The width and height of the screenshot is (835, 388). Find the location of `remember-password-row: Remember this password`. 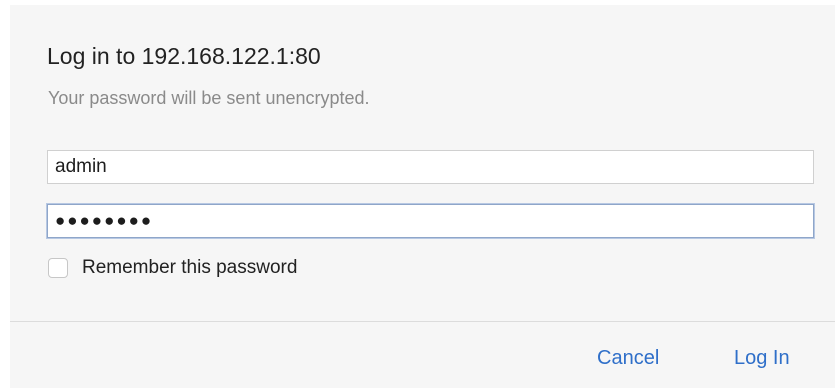

remember-password-row: Remember this password is located at coordinates (172, 268).